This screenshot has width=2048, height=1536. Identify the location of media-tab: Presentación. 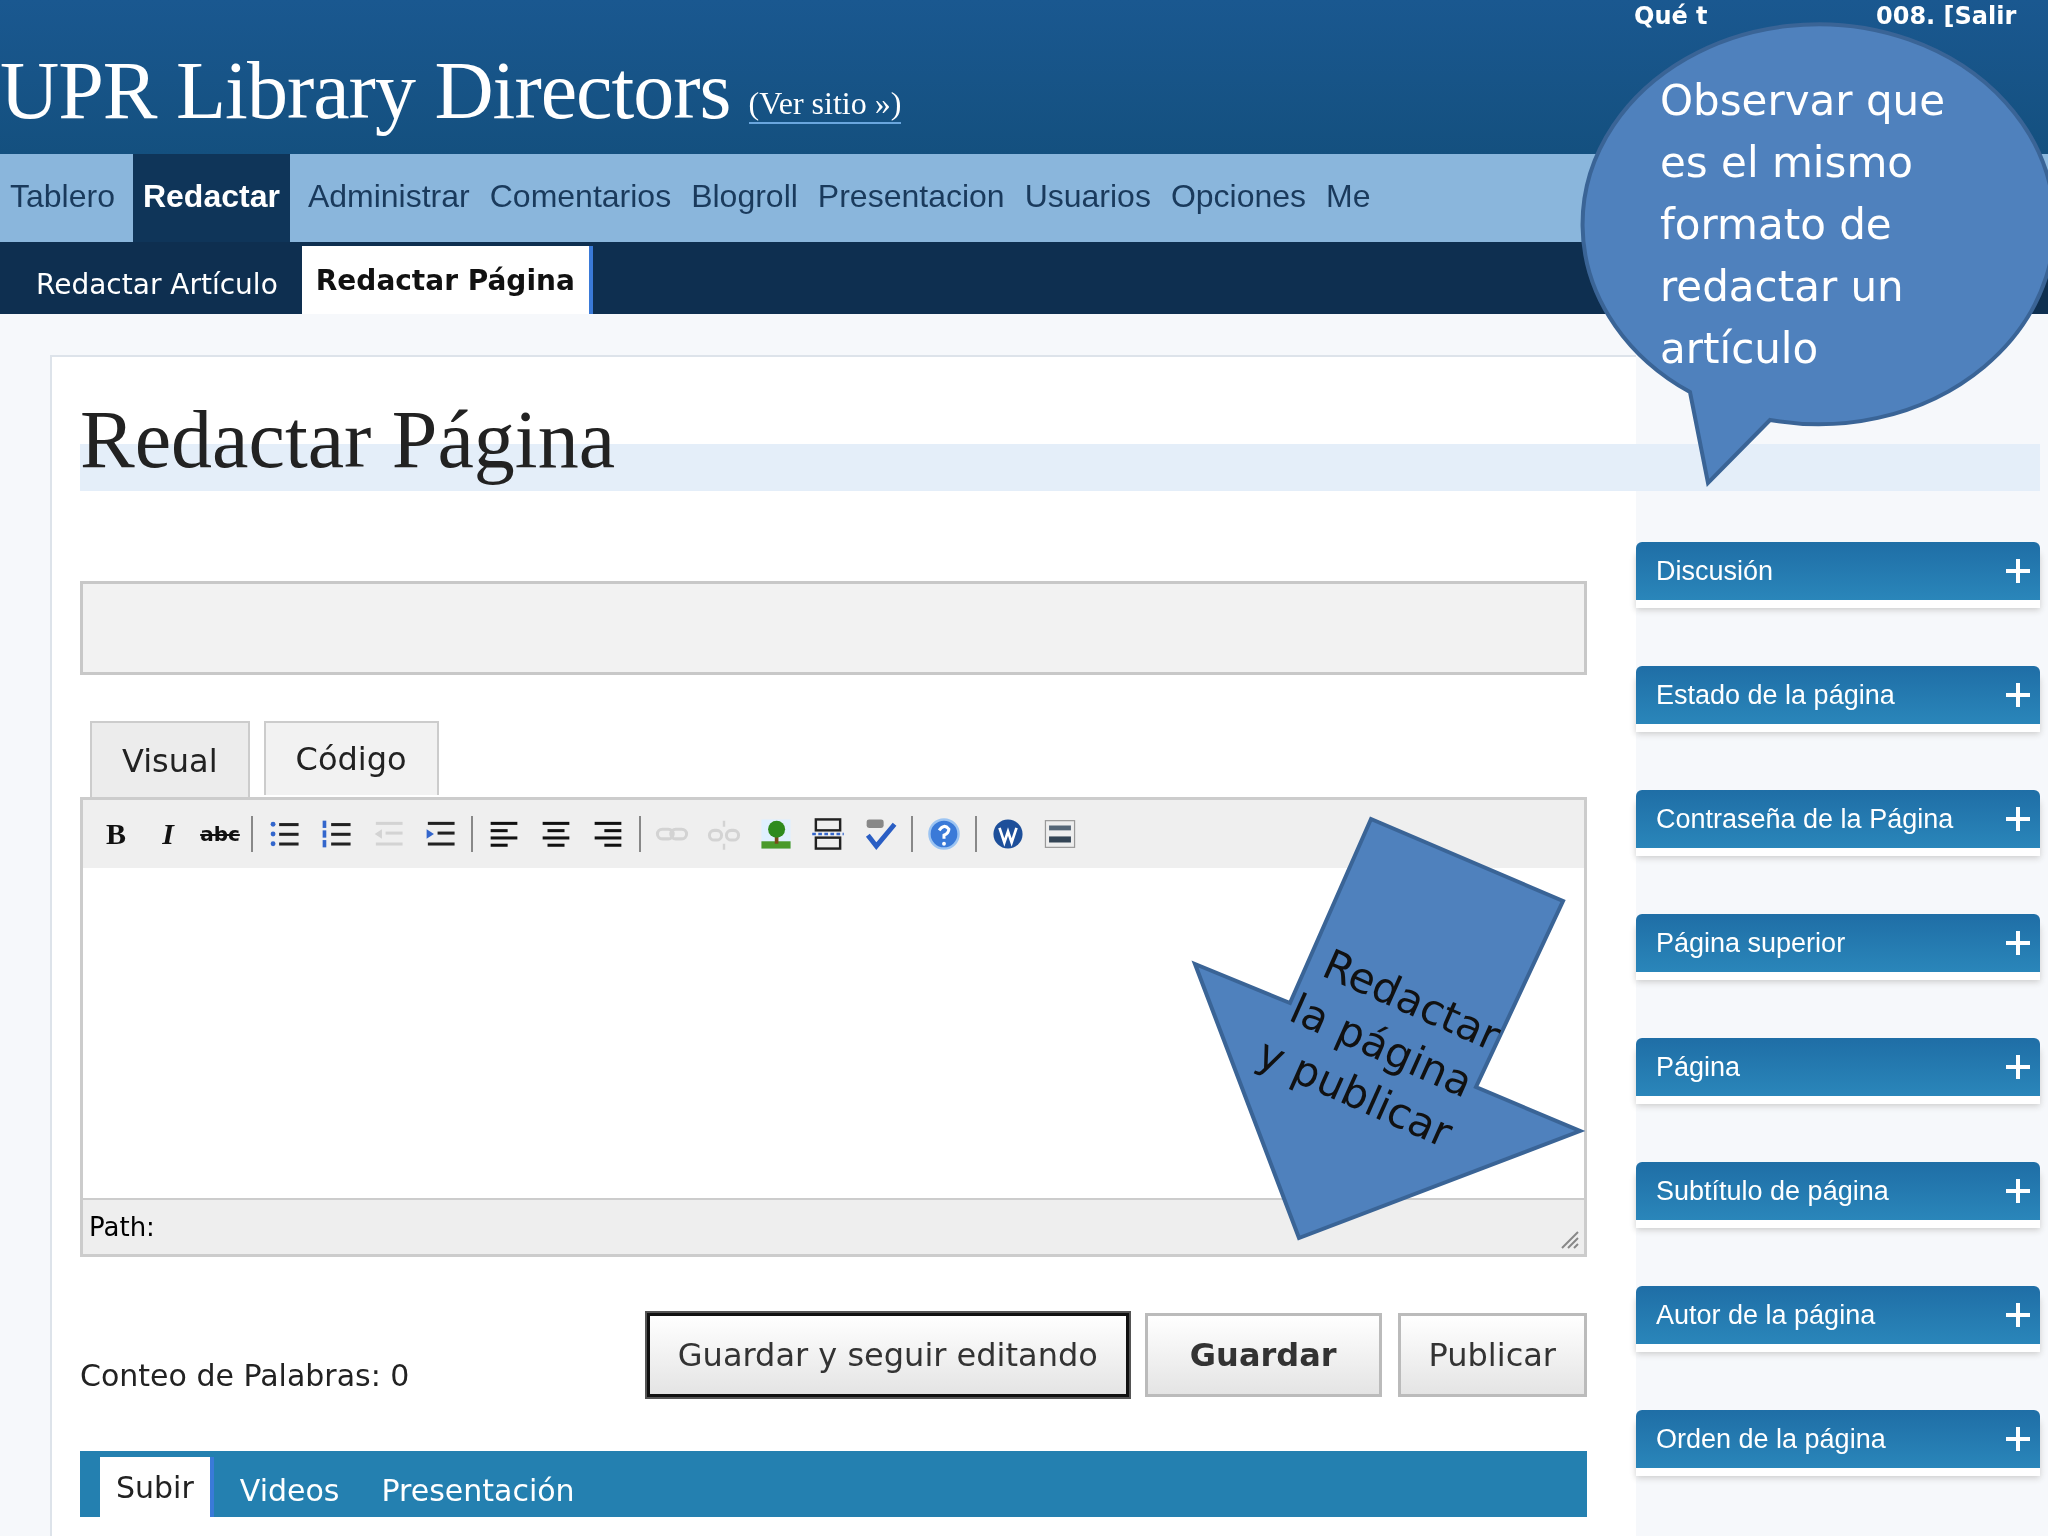
(478, 1490).